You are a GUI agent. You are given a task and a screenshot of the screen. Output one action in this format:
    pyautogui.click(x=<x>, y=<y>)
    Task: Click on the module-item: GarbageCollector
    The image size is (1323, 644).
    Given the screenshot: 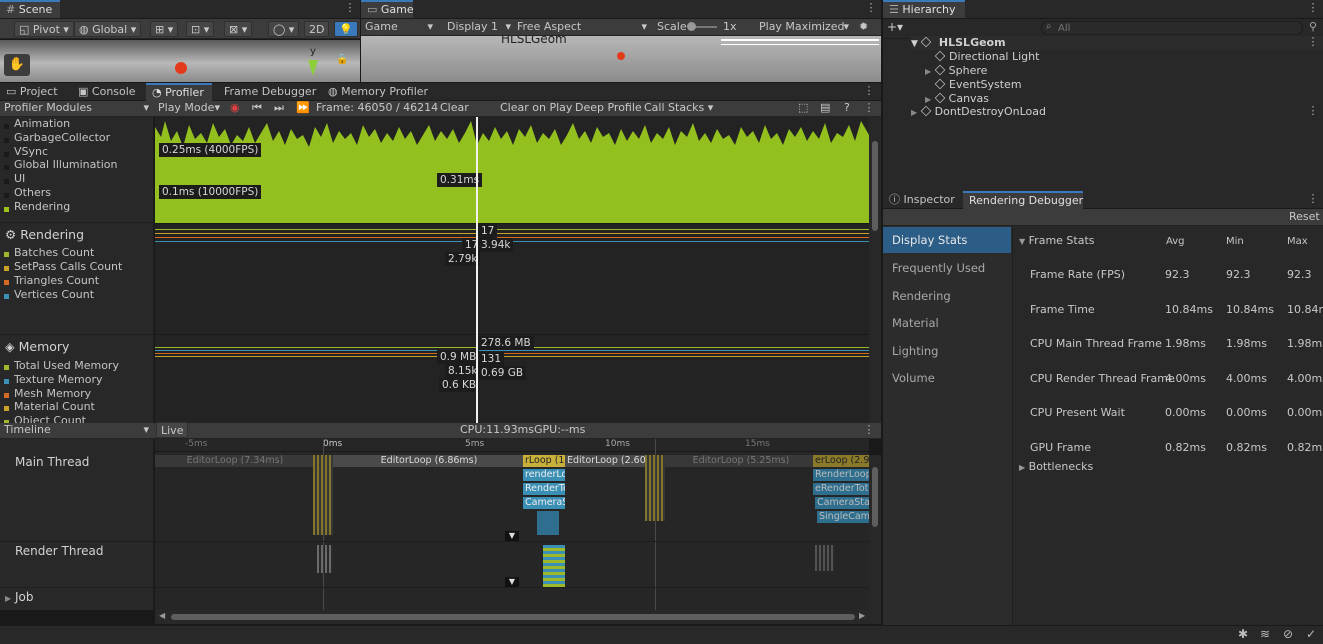 What is the action you would take?
    pyautogui.click(x=62, y=137)
    